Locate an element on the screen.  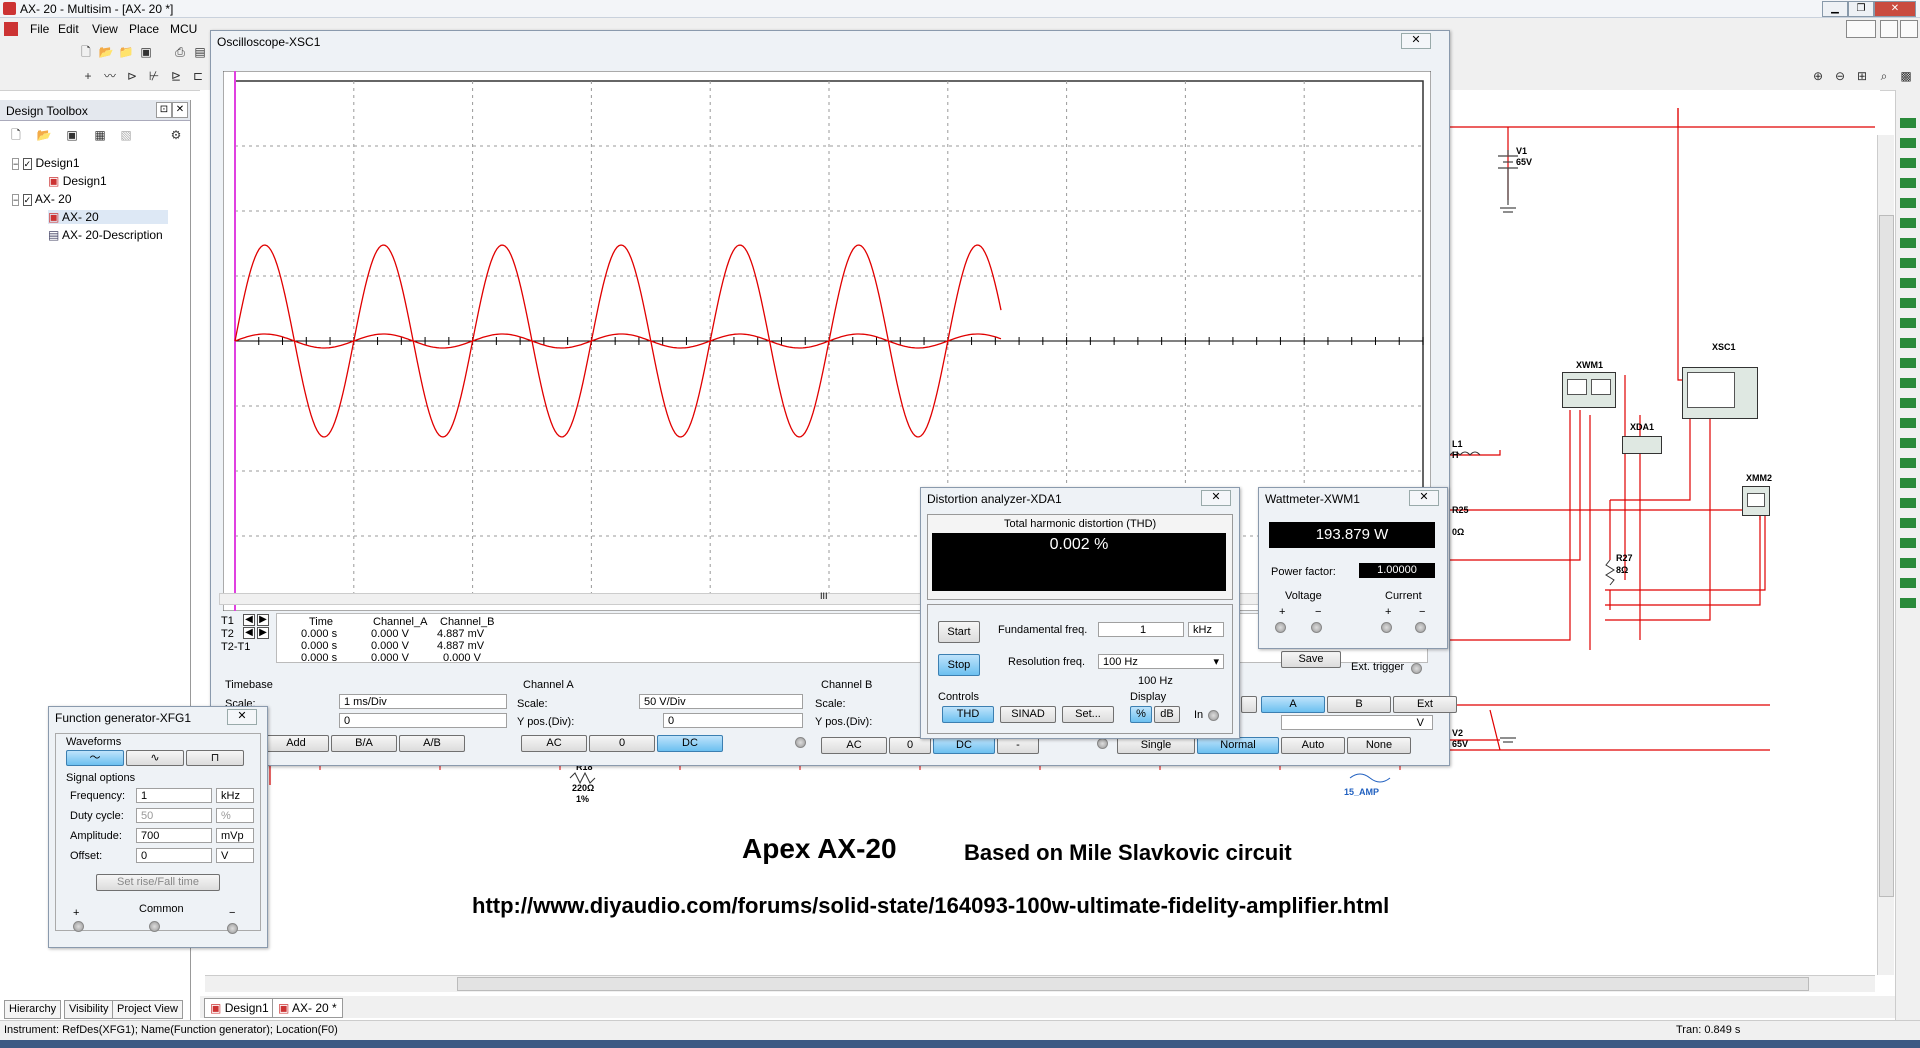
sine-wave-button: 〜 is located at coordinates (95, 758).